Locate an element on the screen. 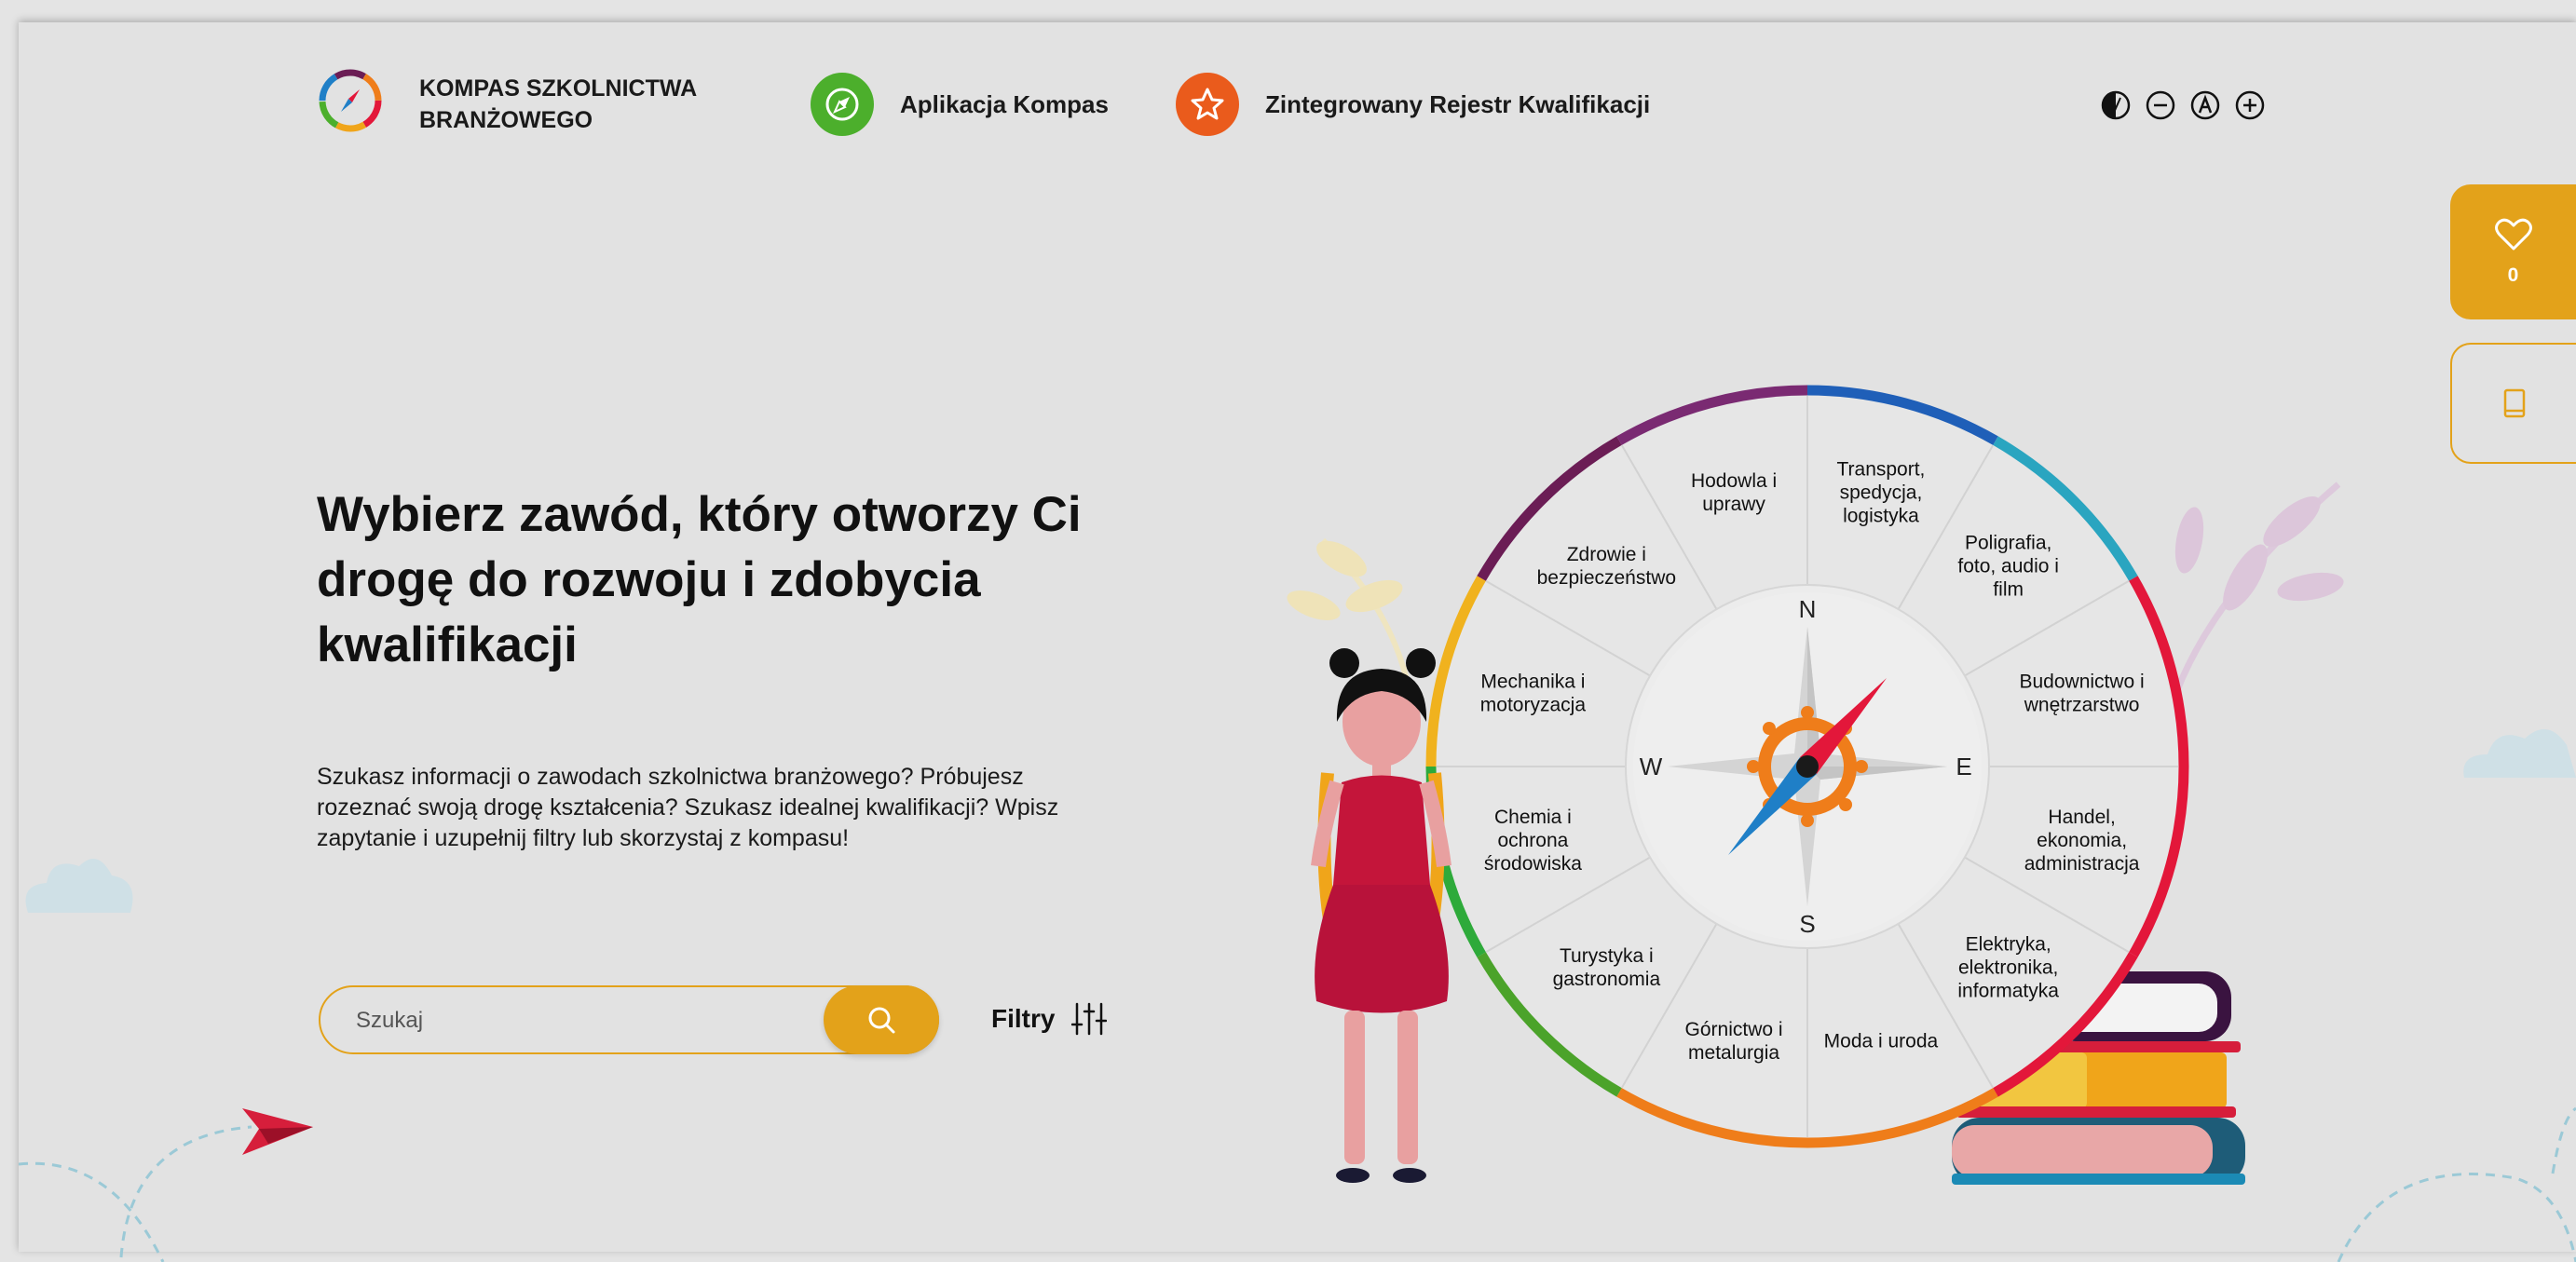 This screenshot has width=2576, height=1262. sector-label-line: Transport, is located at coordinates (1880, 469).